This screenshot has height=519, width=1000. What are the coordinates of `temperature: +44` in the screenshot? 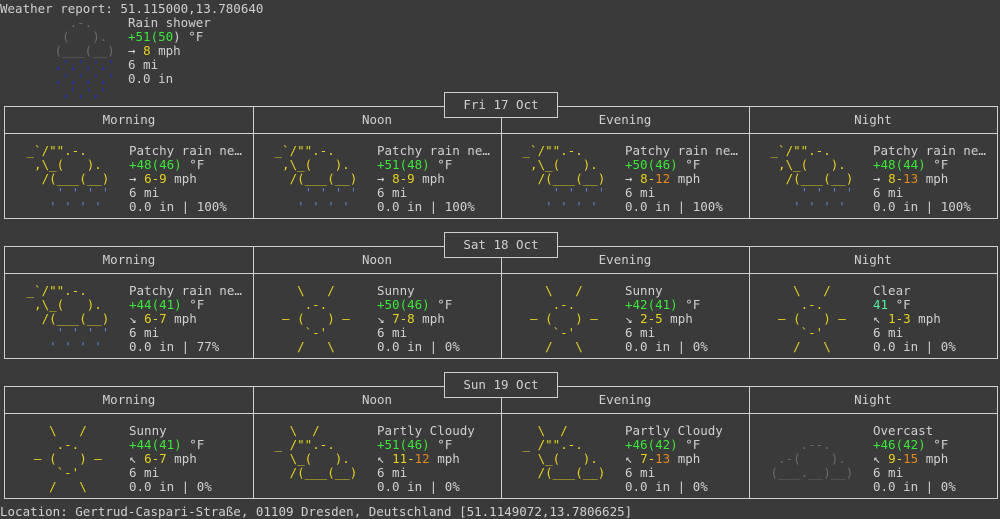 It's located at (140, 444).